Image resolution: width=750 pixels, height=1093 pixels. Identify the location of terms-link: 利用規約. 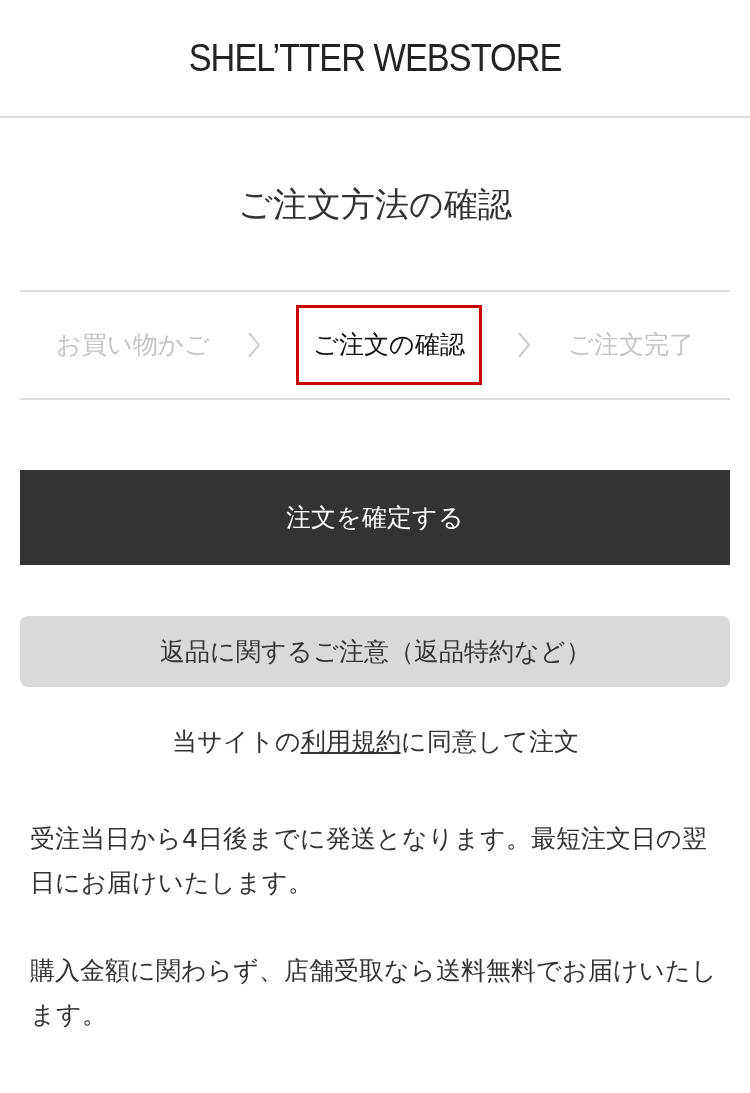
(350, 741).